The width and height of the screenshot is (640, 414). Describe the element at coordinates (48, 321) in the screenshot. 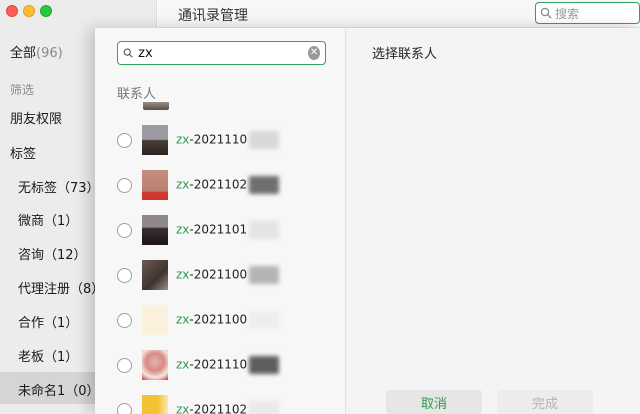

I see `sidebar-tag-item: 合作（1）` at that location.